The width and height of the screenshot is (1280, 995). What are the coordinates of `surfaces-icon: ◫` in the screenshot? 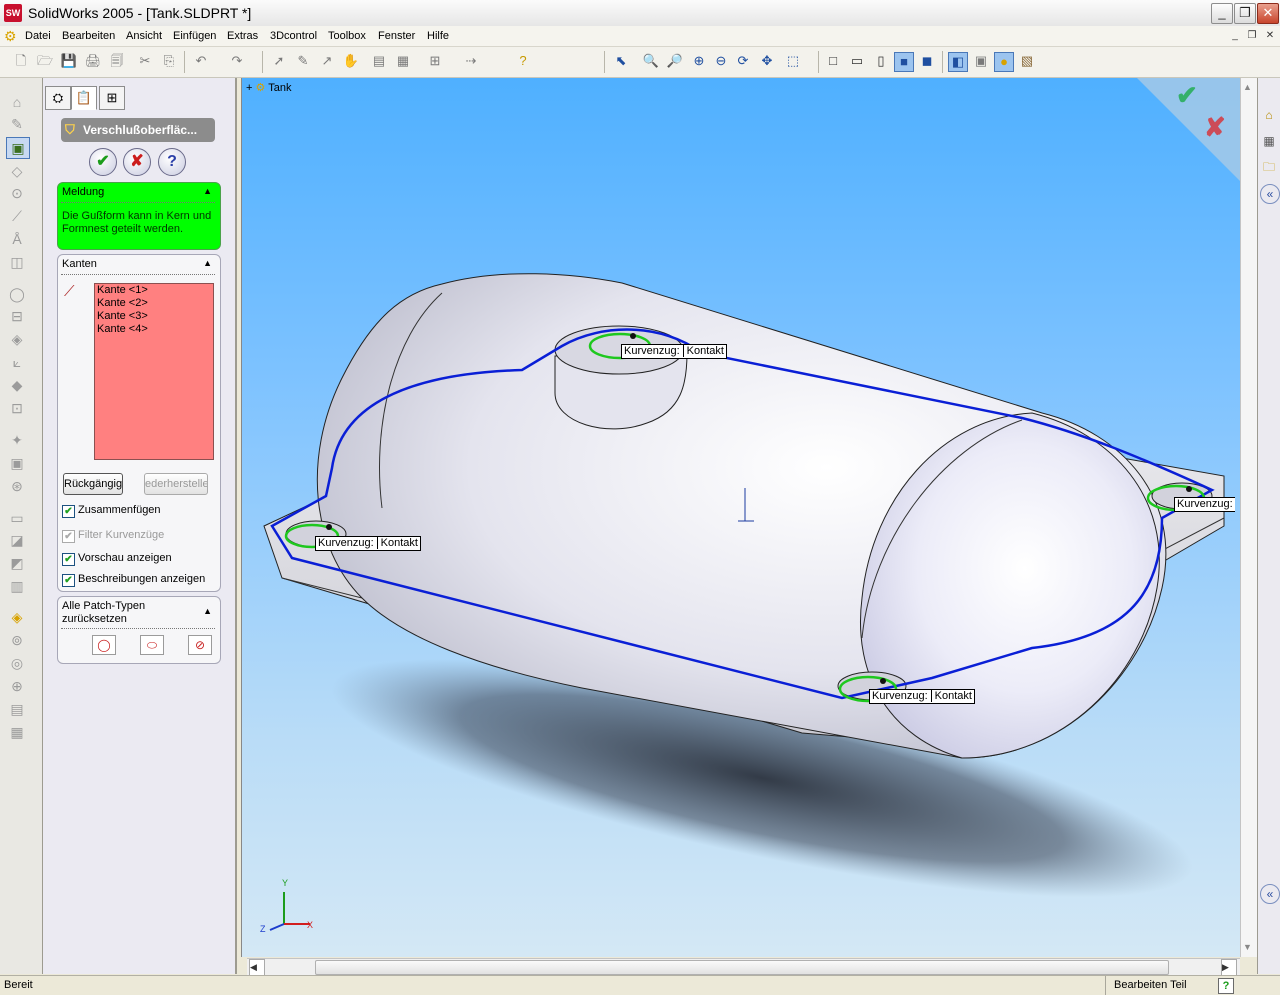 It's located at (17, 262).